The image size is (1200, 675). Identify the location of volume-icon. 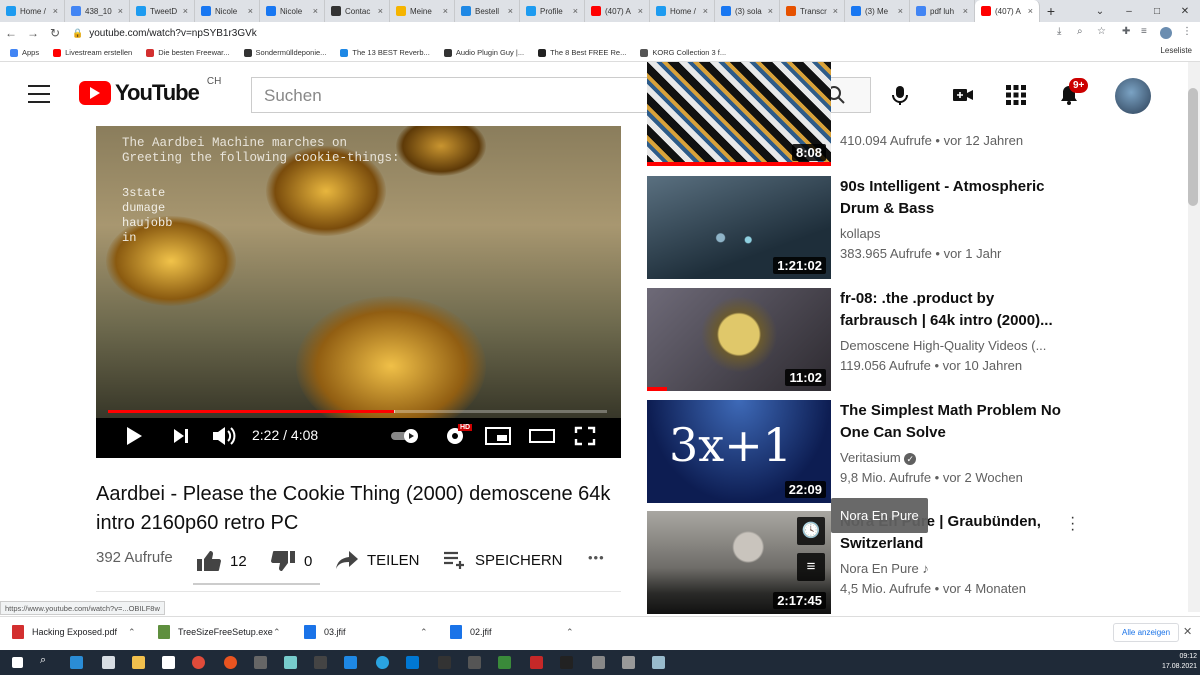
(224, 436).